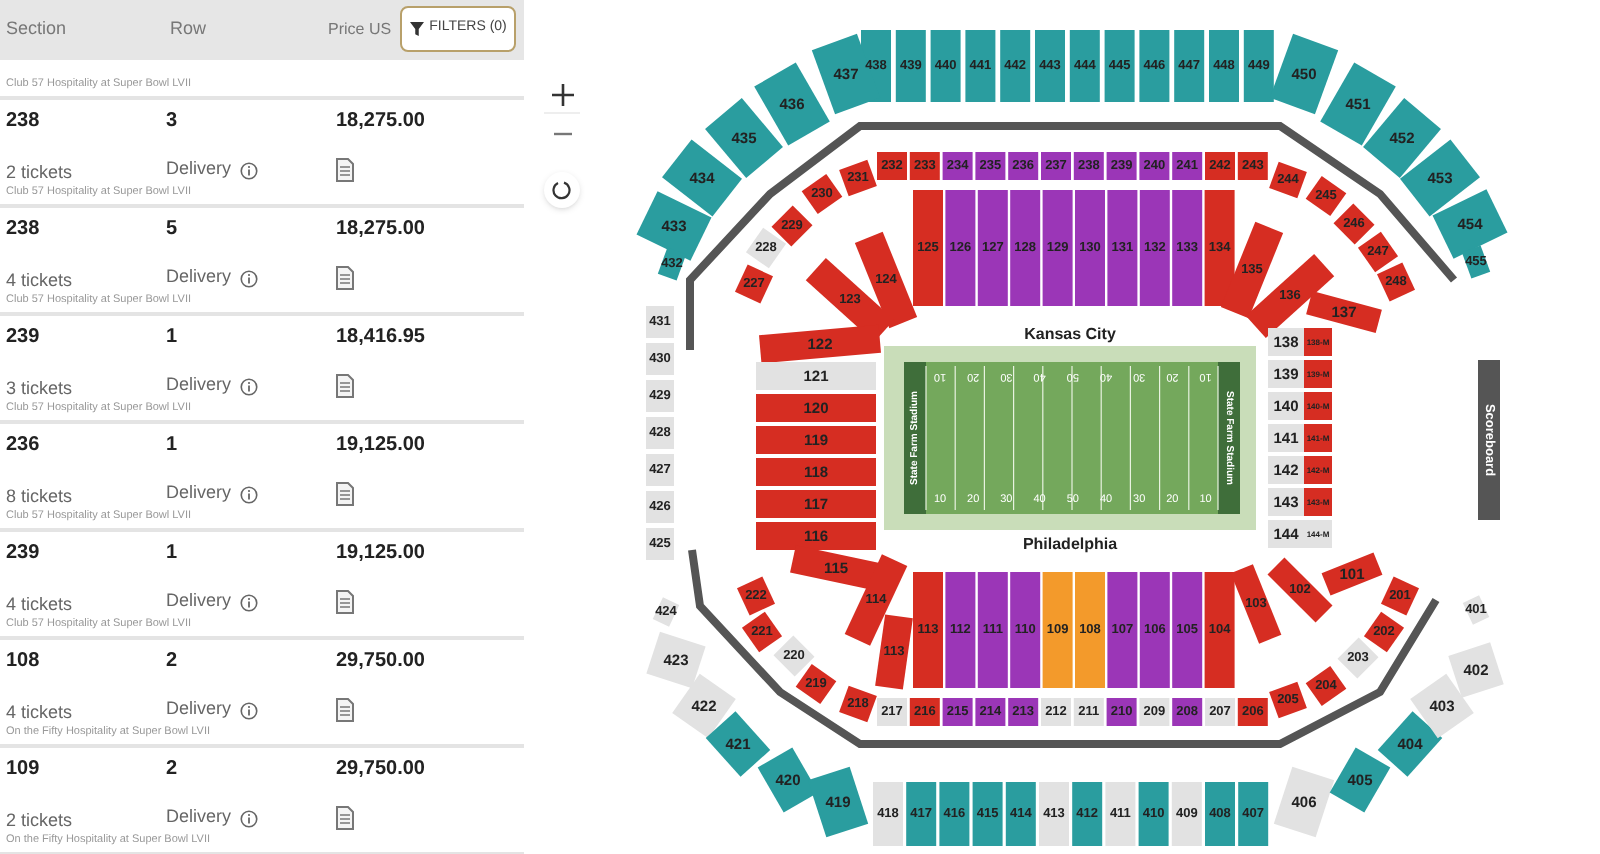 The width and height of the screenshot is (1600, 854). Describe the element at coordinates (416, 29) in the screenshot. I see `filter-icon` at that location.